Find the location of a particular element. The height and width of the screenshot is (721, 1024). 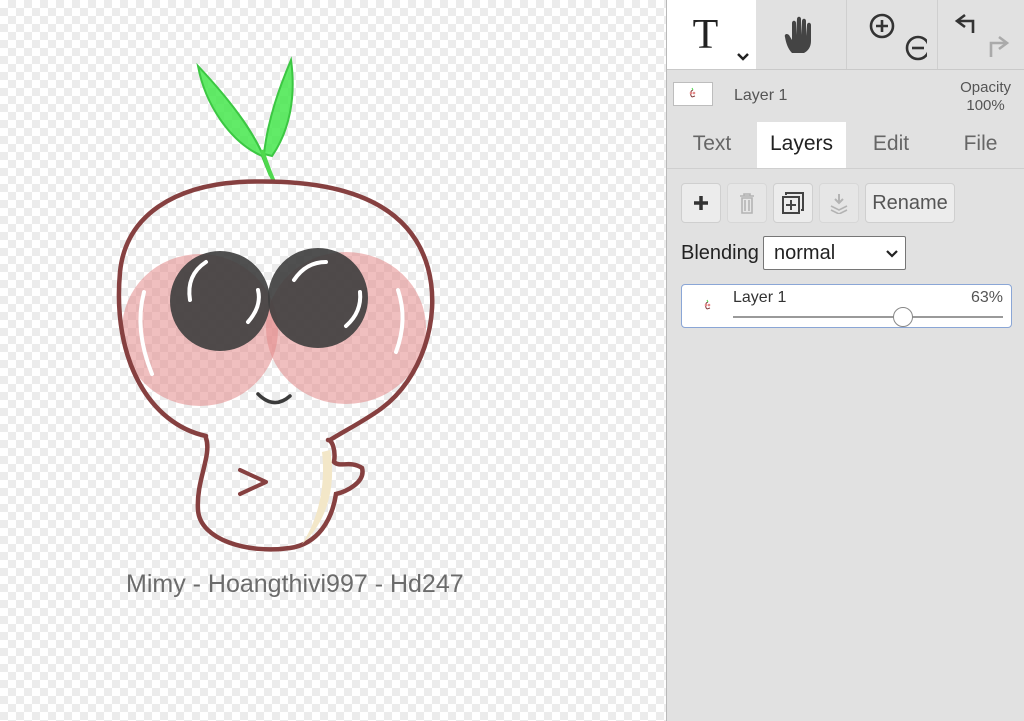

current-layer-name: Layer 1 is located at coordinates (761, 95).